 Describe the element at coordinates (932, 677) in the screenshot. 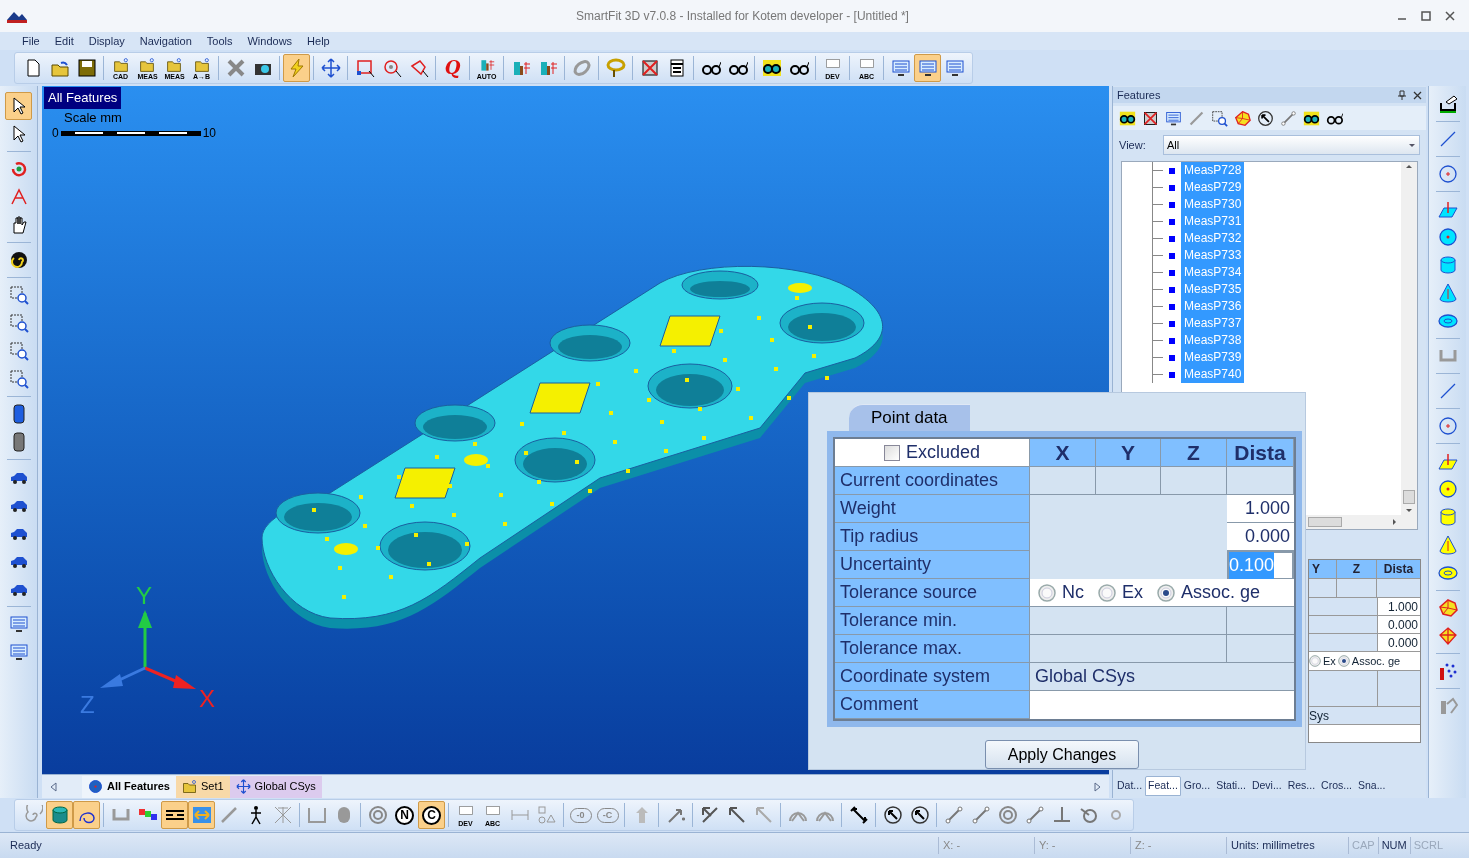

I see `row-label: Coordinate system` at that location.